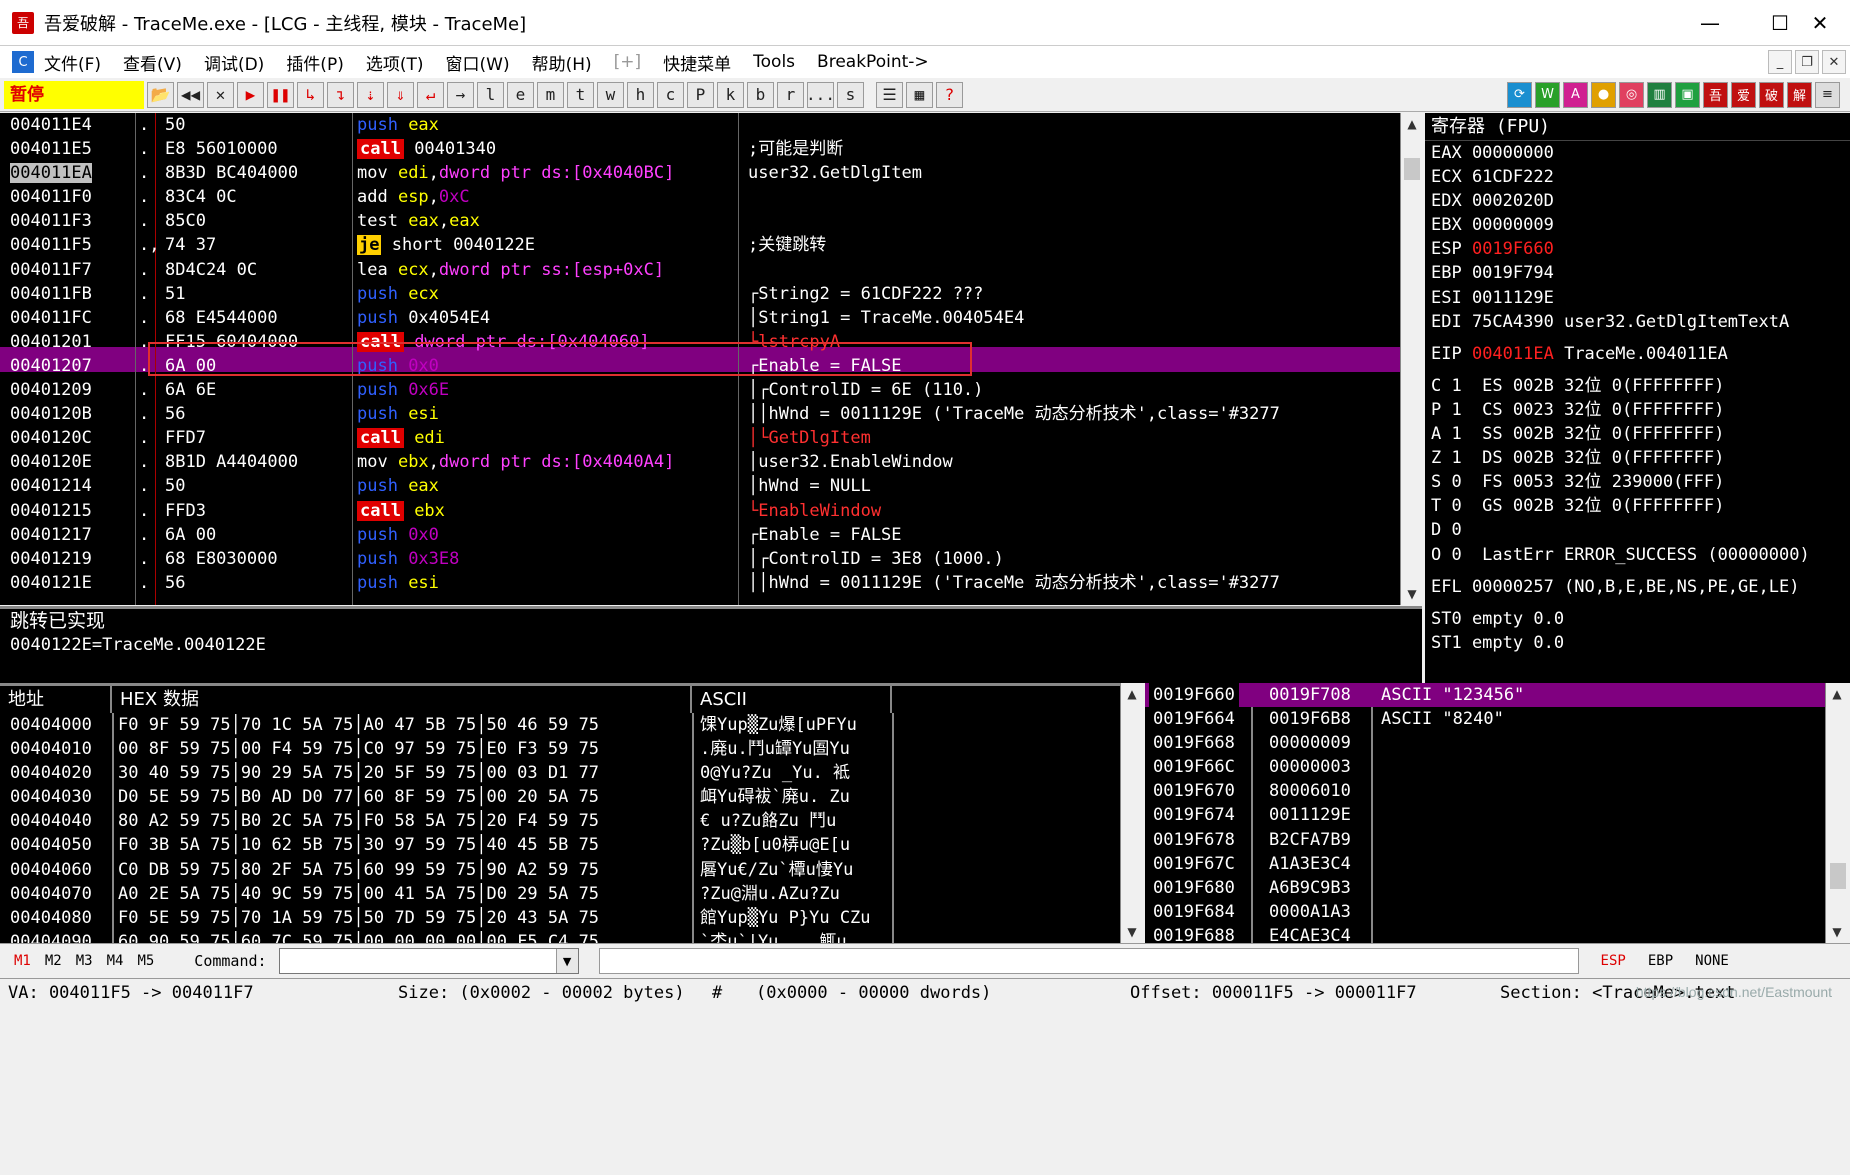 The image size is (1850, 1175). I want to click on instruction-asm: push 0x6E, so click(548, 390).